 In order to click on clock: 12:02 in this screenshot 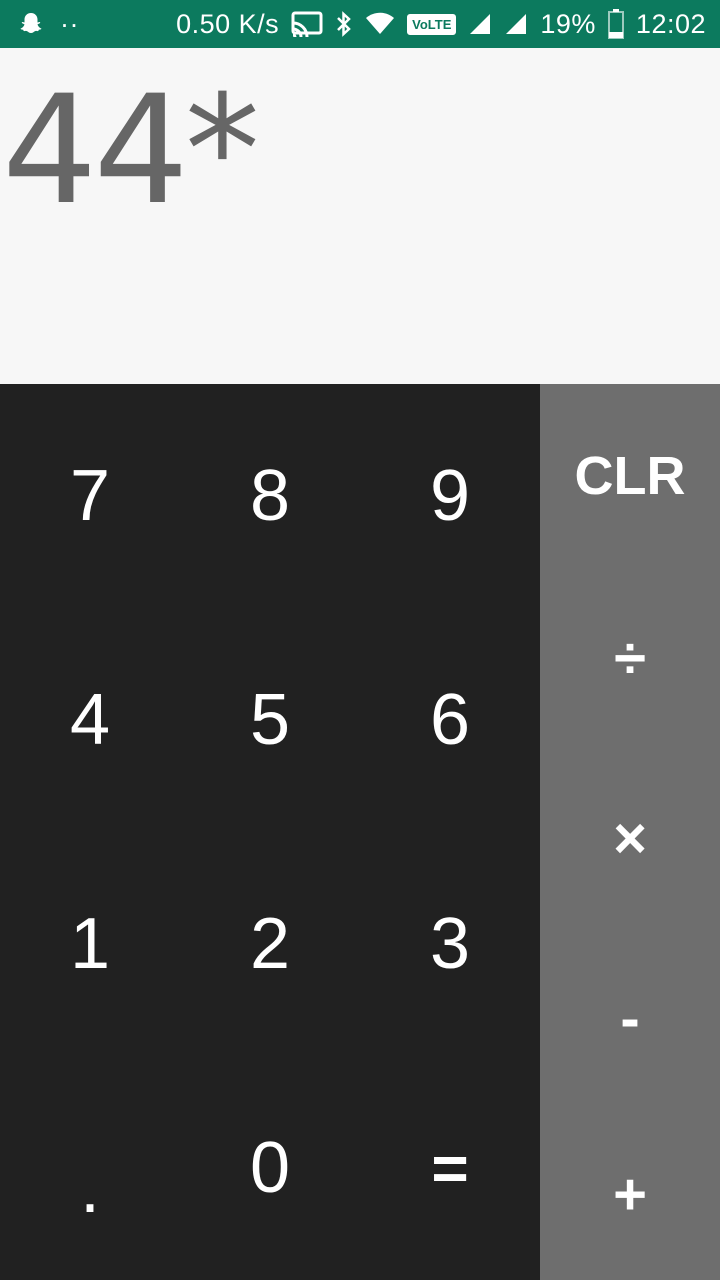, I will do `click(670, 23)`.